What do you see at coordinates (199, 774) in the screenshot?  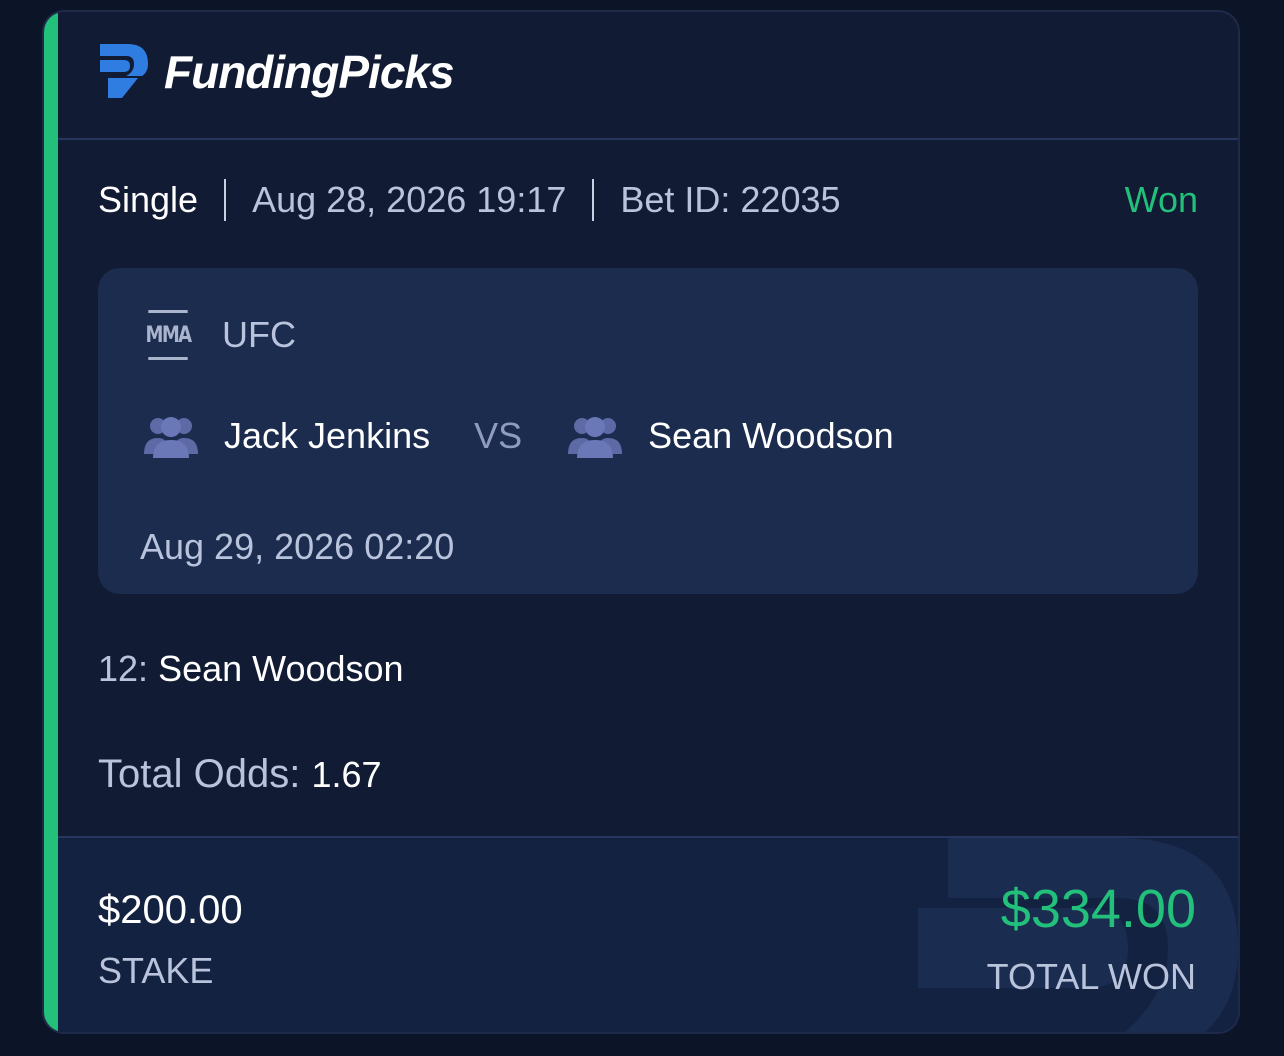 I see `total-odds-label: Total Odds:` at bounding box center [199, 774].